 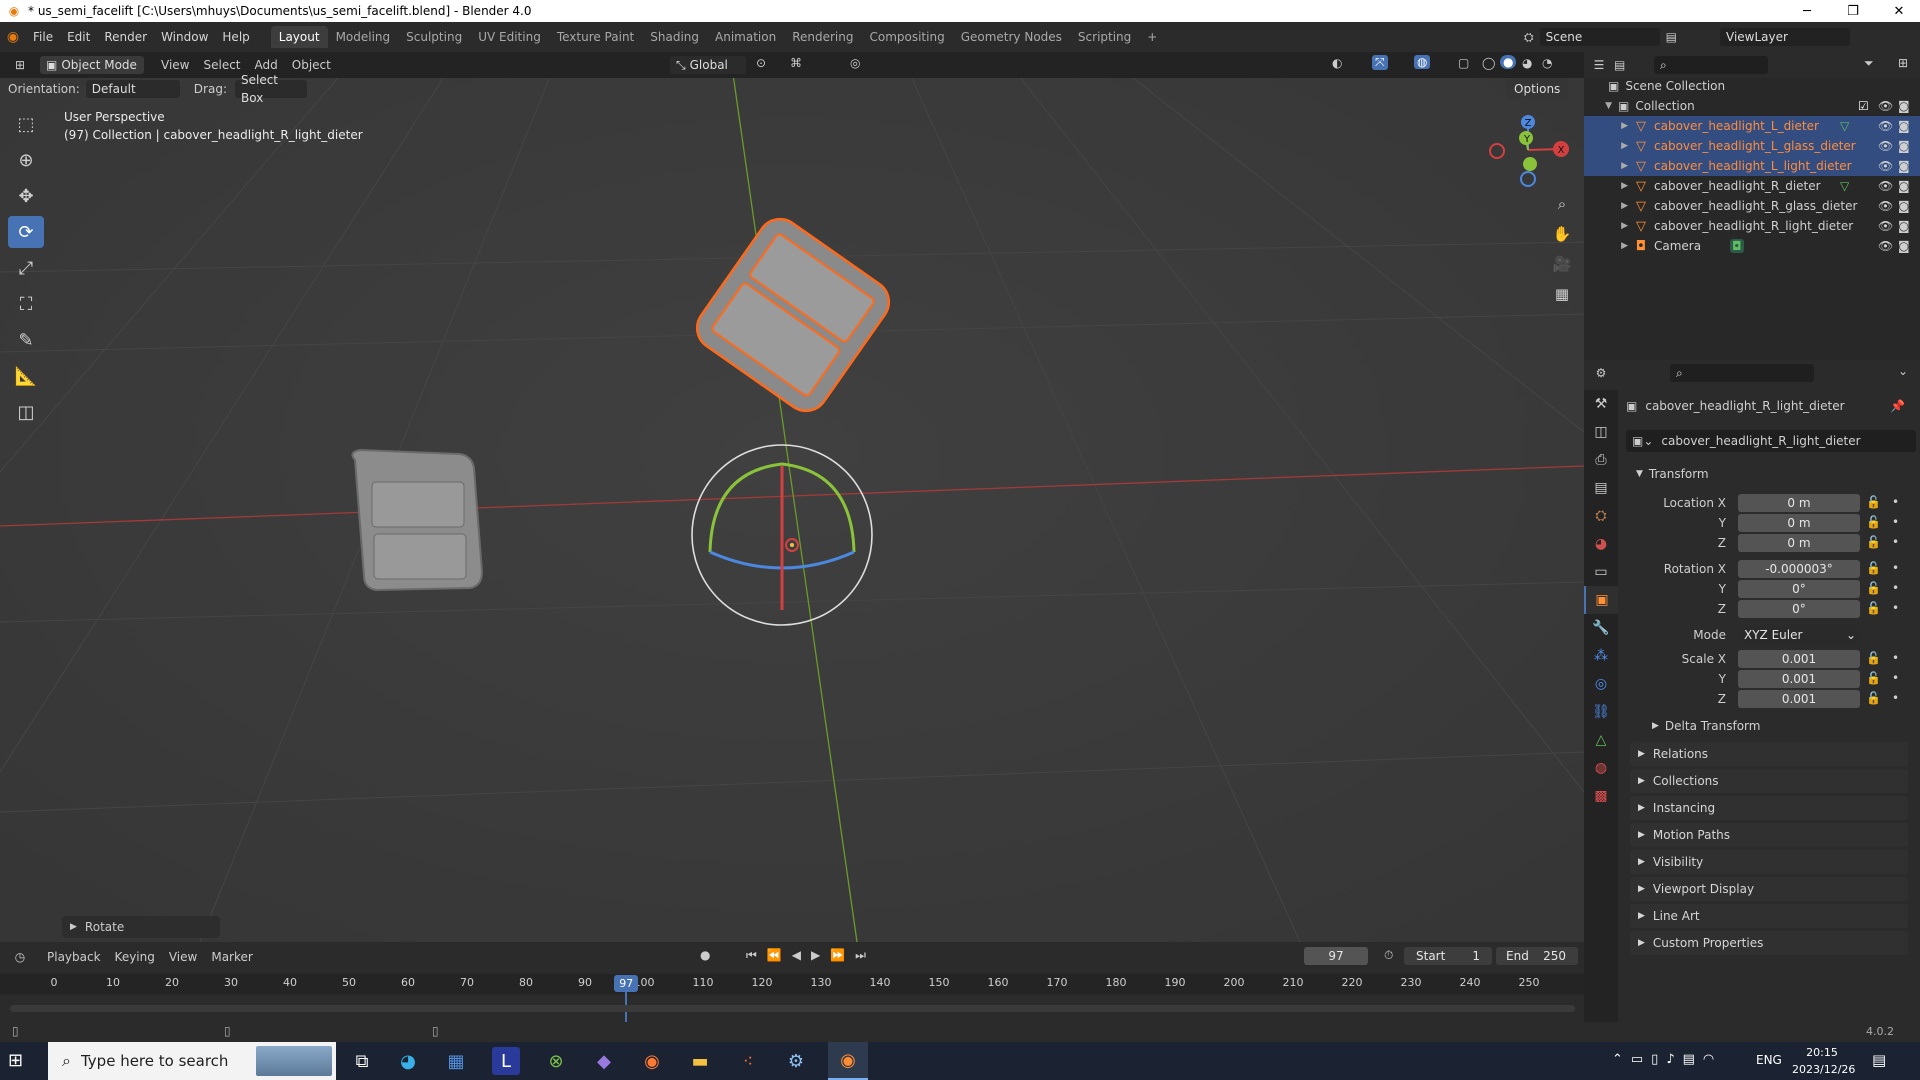 I want to click on end-frame-field: End 250, so click(x=1537, y=956).